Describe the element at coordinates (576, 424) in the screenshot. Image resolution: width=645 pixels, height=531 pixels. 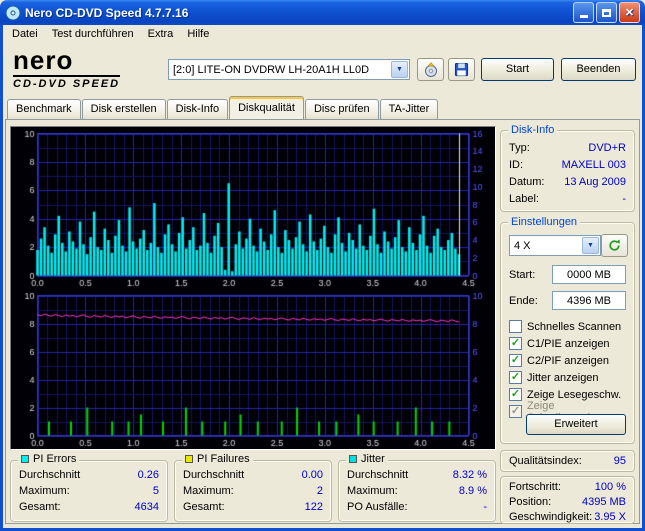
I see `advanced-button: Erweitert` at that location.